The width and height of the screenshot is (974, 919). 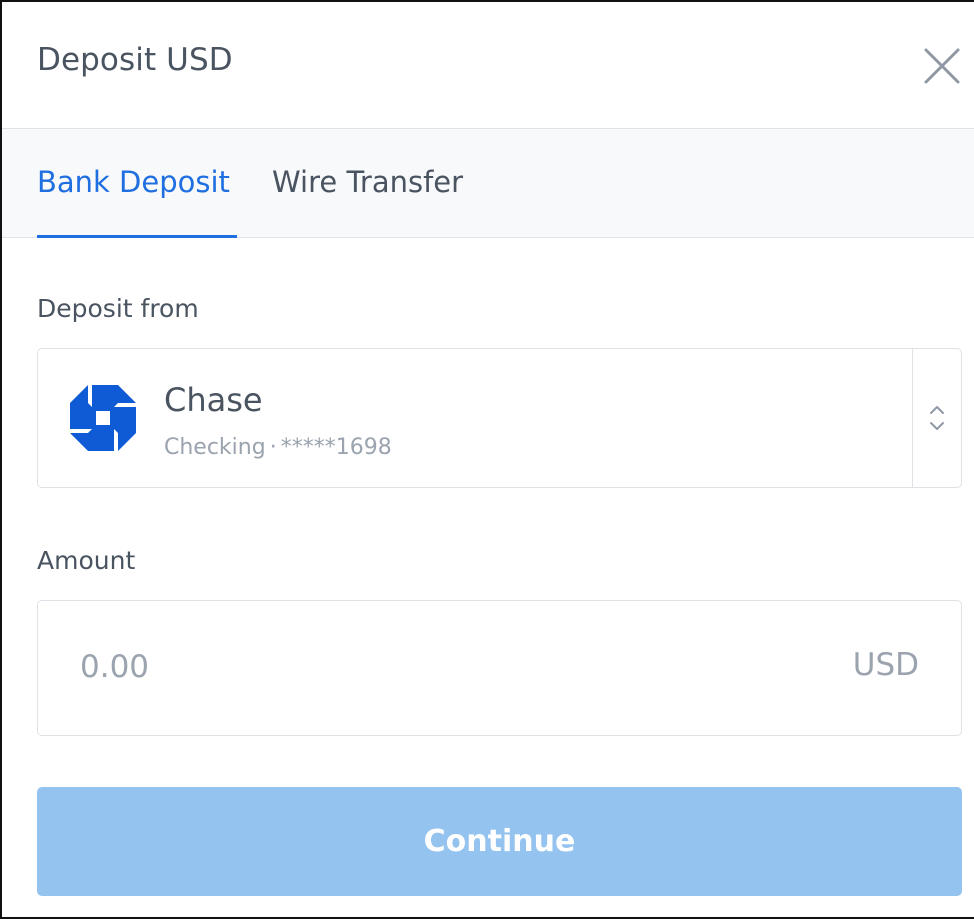 I want to click on chevron-up-down-icon, so click(x=937, y=418).